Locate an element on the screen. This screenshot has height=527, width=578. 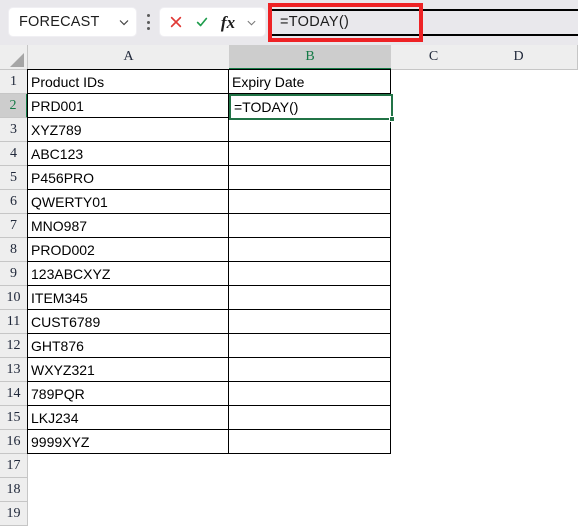
cell-b7 is located at coordinates (309, 225).